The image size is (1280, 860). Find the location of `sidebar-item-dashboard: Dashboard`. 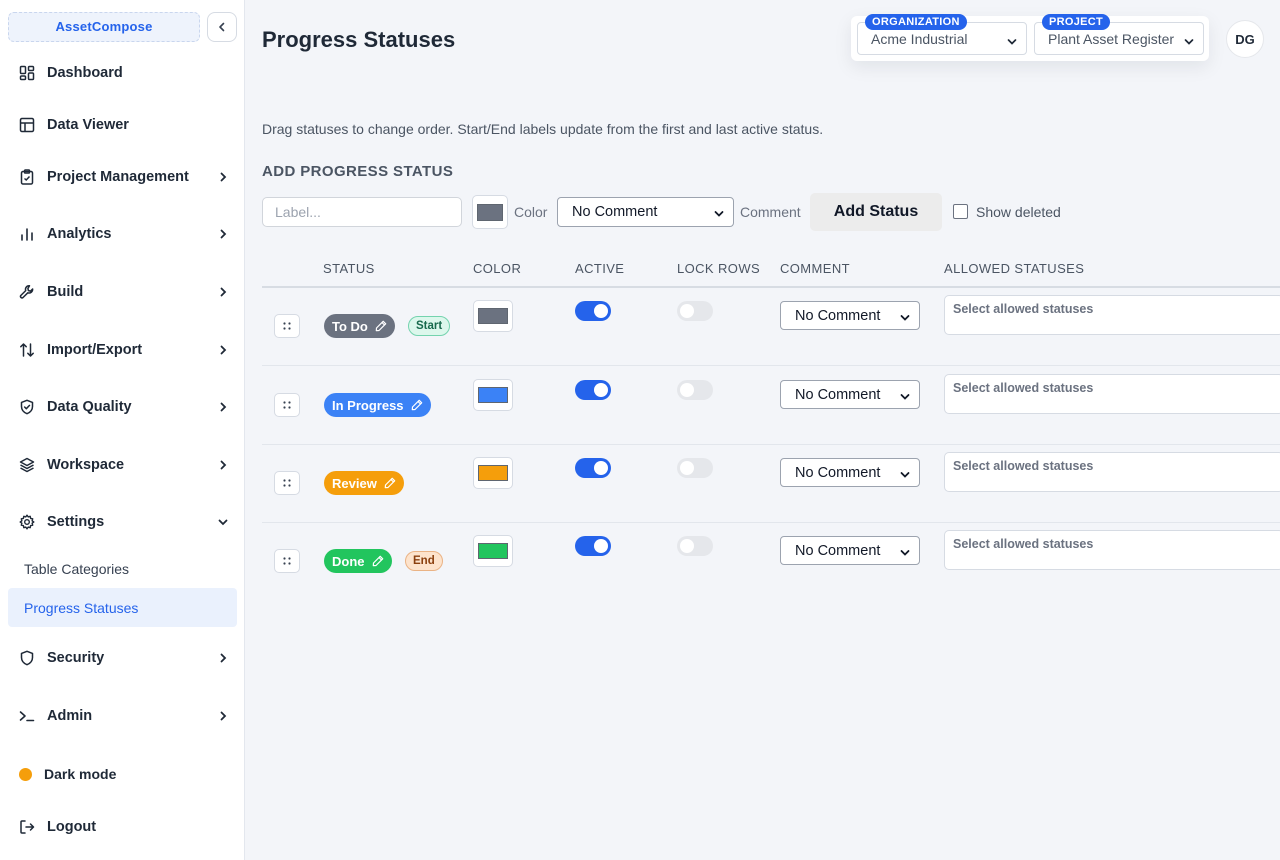

sidebar-item-dashboard: Dashboard is located at coordinates (126, 73).